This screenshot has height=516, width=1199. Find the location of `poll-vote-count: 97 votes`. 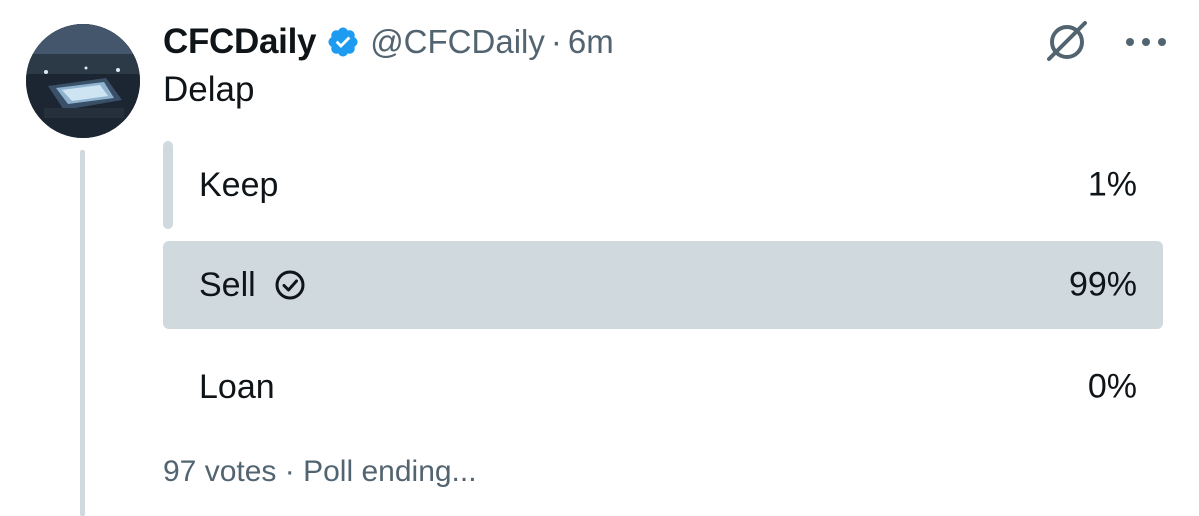

poll-vote-count: 97 votes is located at coordinates (220, 471).